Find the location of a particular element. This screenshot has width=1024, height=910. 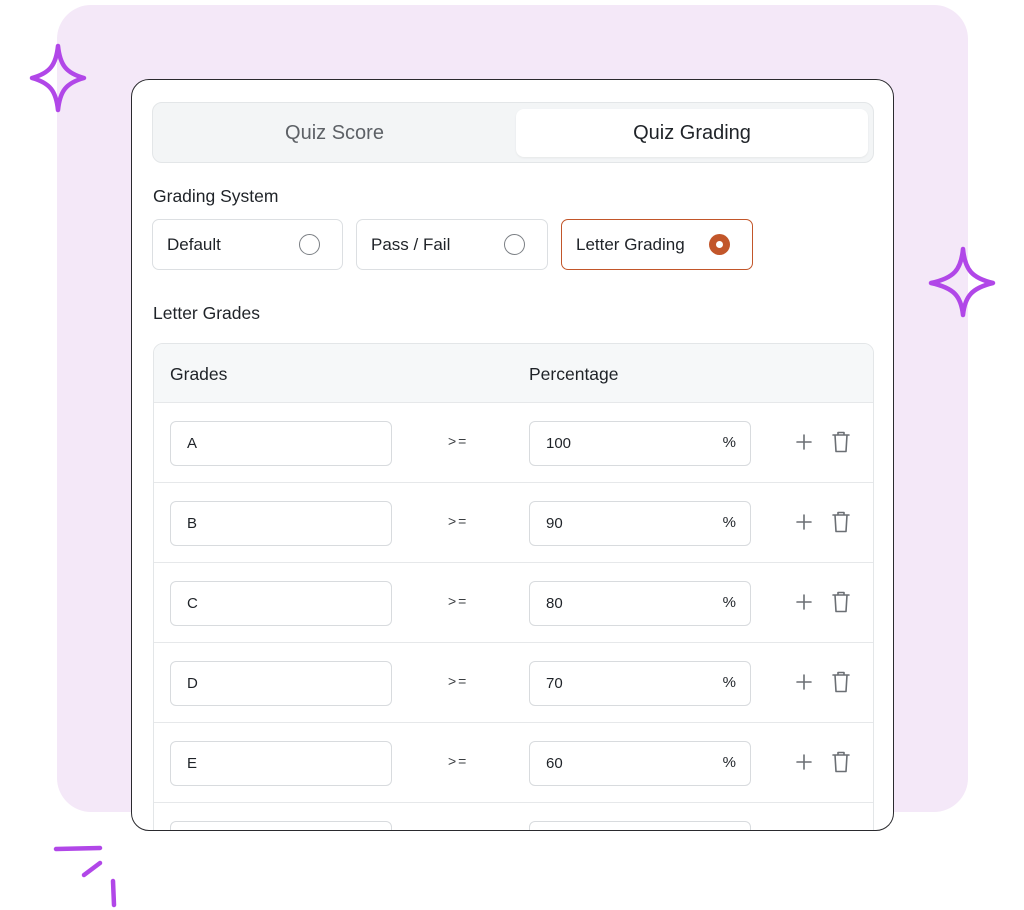

percentage-value: 100 is located at coordinates (559, 443).